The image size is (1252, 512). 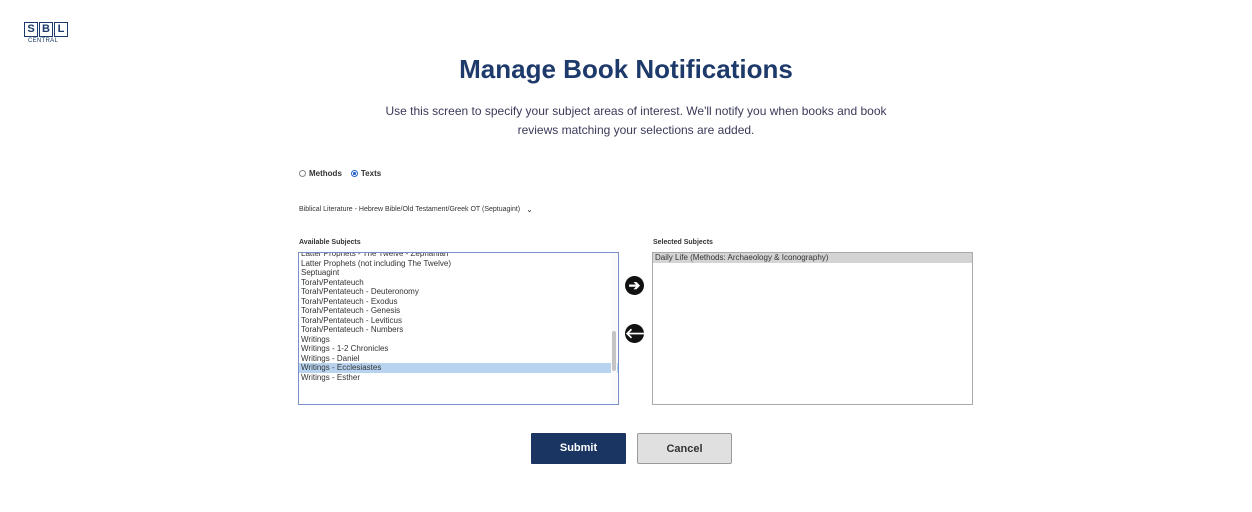 I want to click on methods-radio-label: Methods, so click(x=325, y=173).